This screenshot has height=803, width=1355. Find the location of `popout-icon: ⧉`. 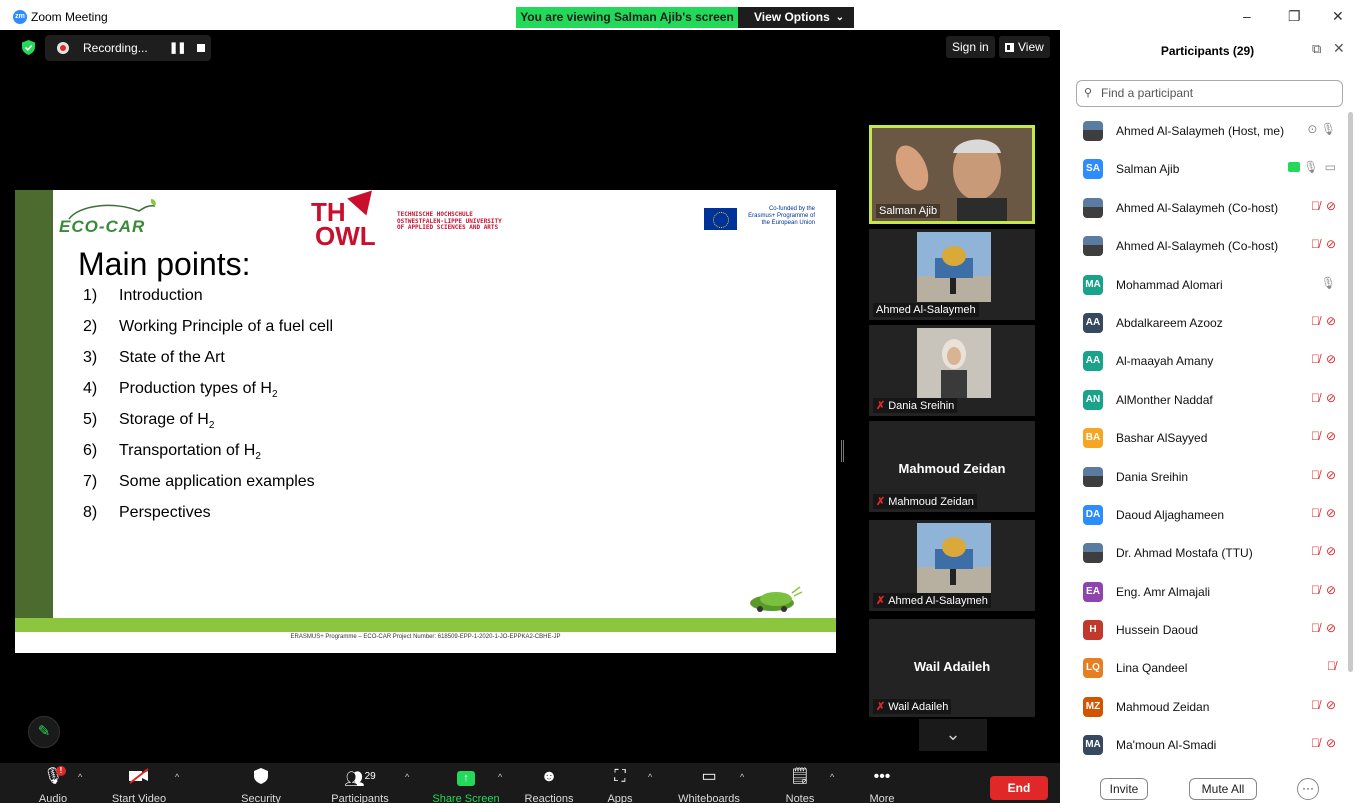

popout-icon: ⧉ is located at coordinates (1316, 49).